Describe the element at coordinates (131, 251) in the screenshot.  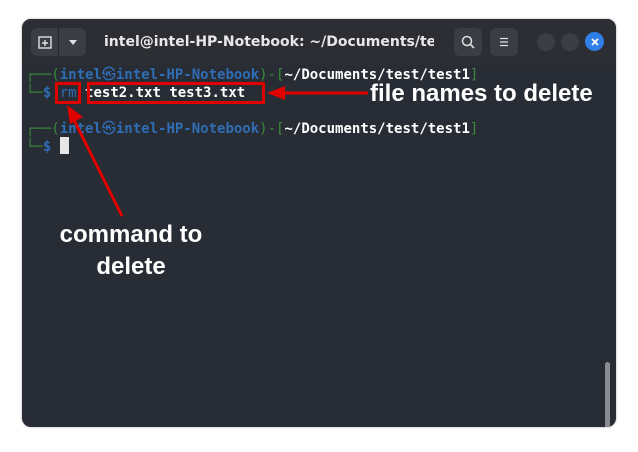
I see `annotation-command: command to delete` at that location.